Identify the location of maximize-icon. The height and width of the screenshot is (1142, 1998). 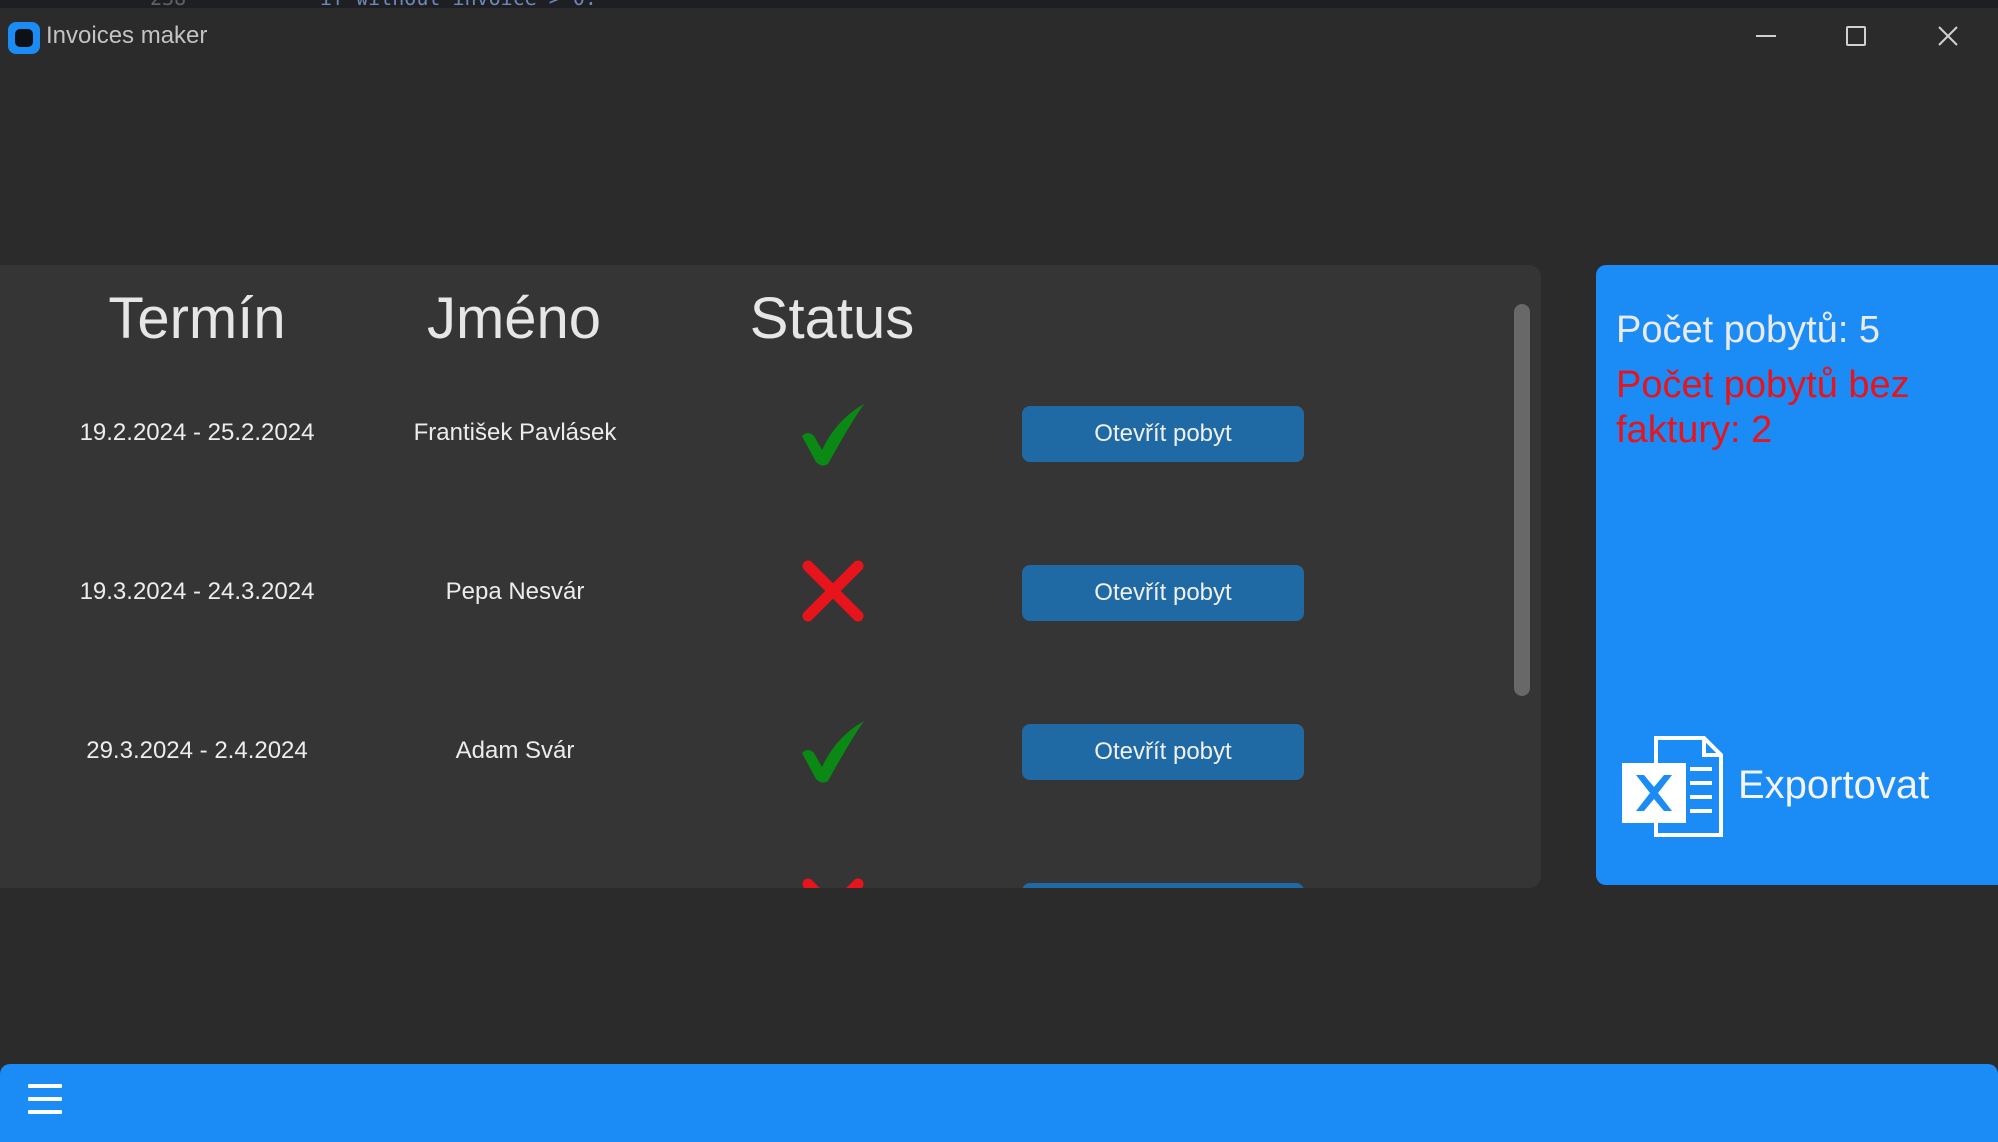
(1856, 36).